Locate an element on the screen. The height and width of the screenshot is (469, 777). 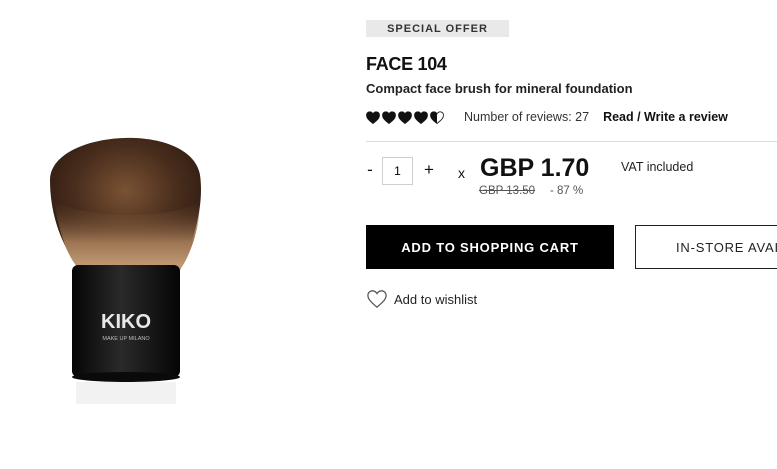
vat-note: VAT included is located at coordinates (657, 167).